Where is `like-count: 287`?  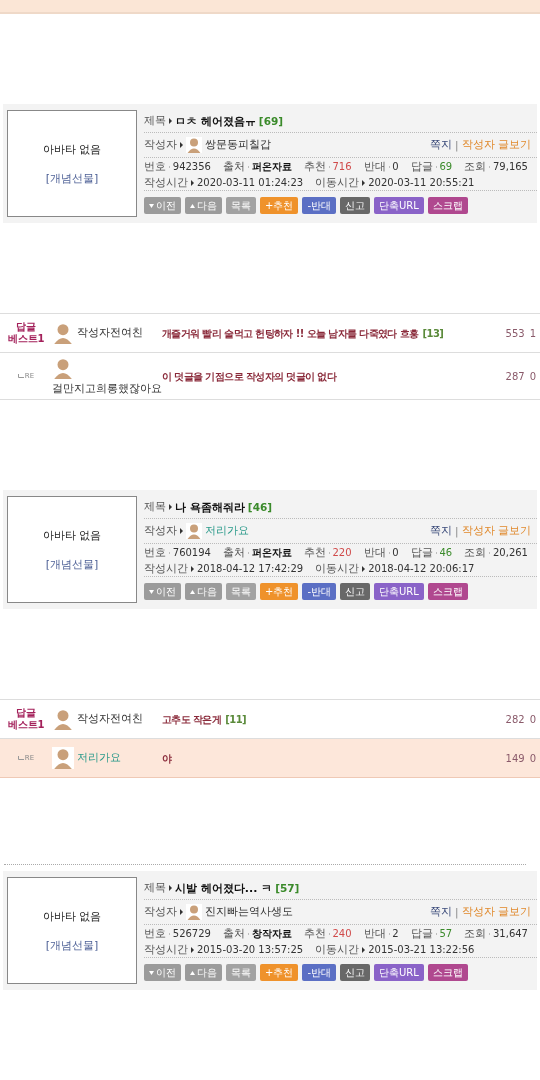
like-count: 287 is located at coordinates (515, 376).